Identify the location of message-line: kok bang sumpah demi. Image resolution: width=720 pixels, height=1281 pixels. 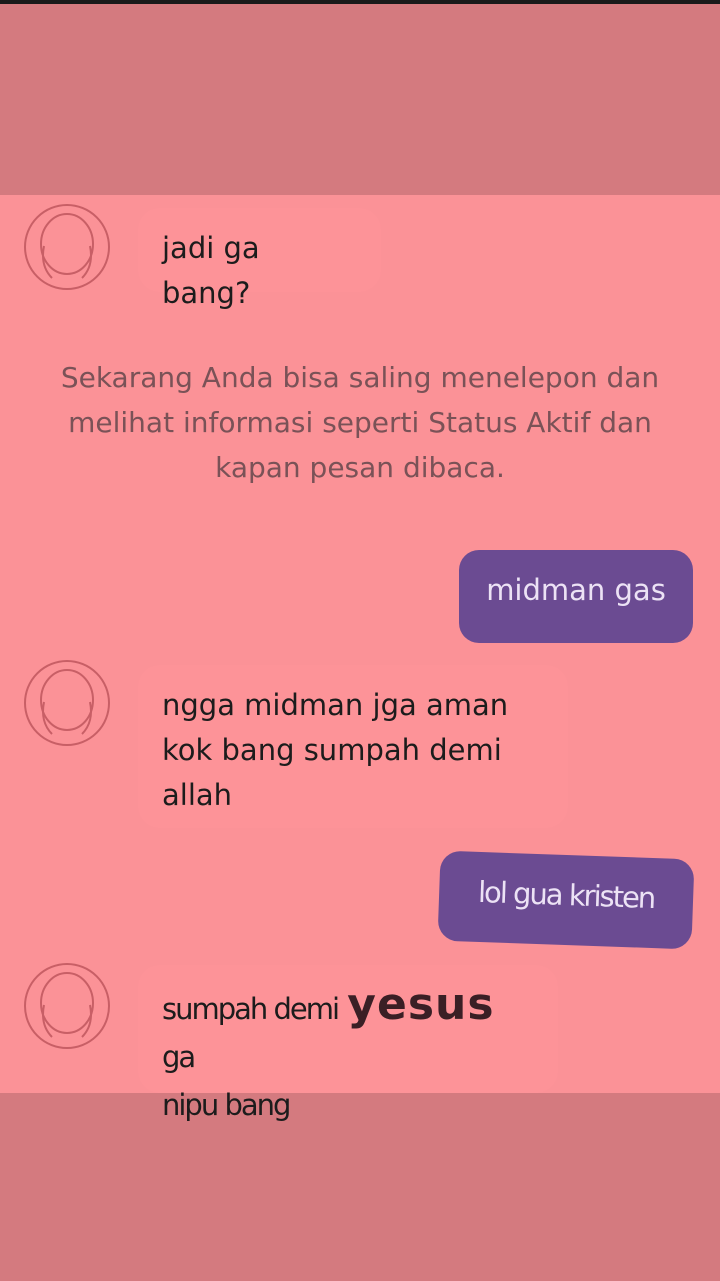
(332, 750).